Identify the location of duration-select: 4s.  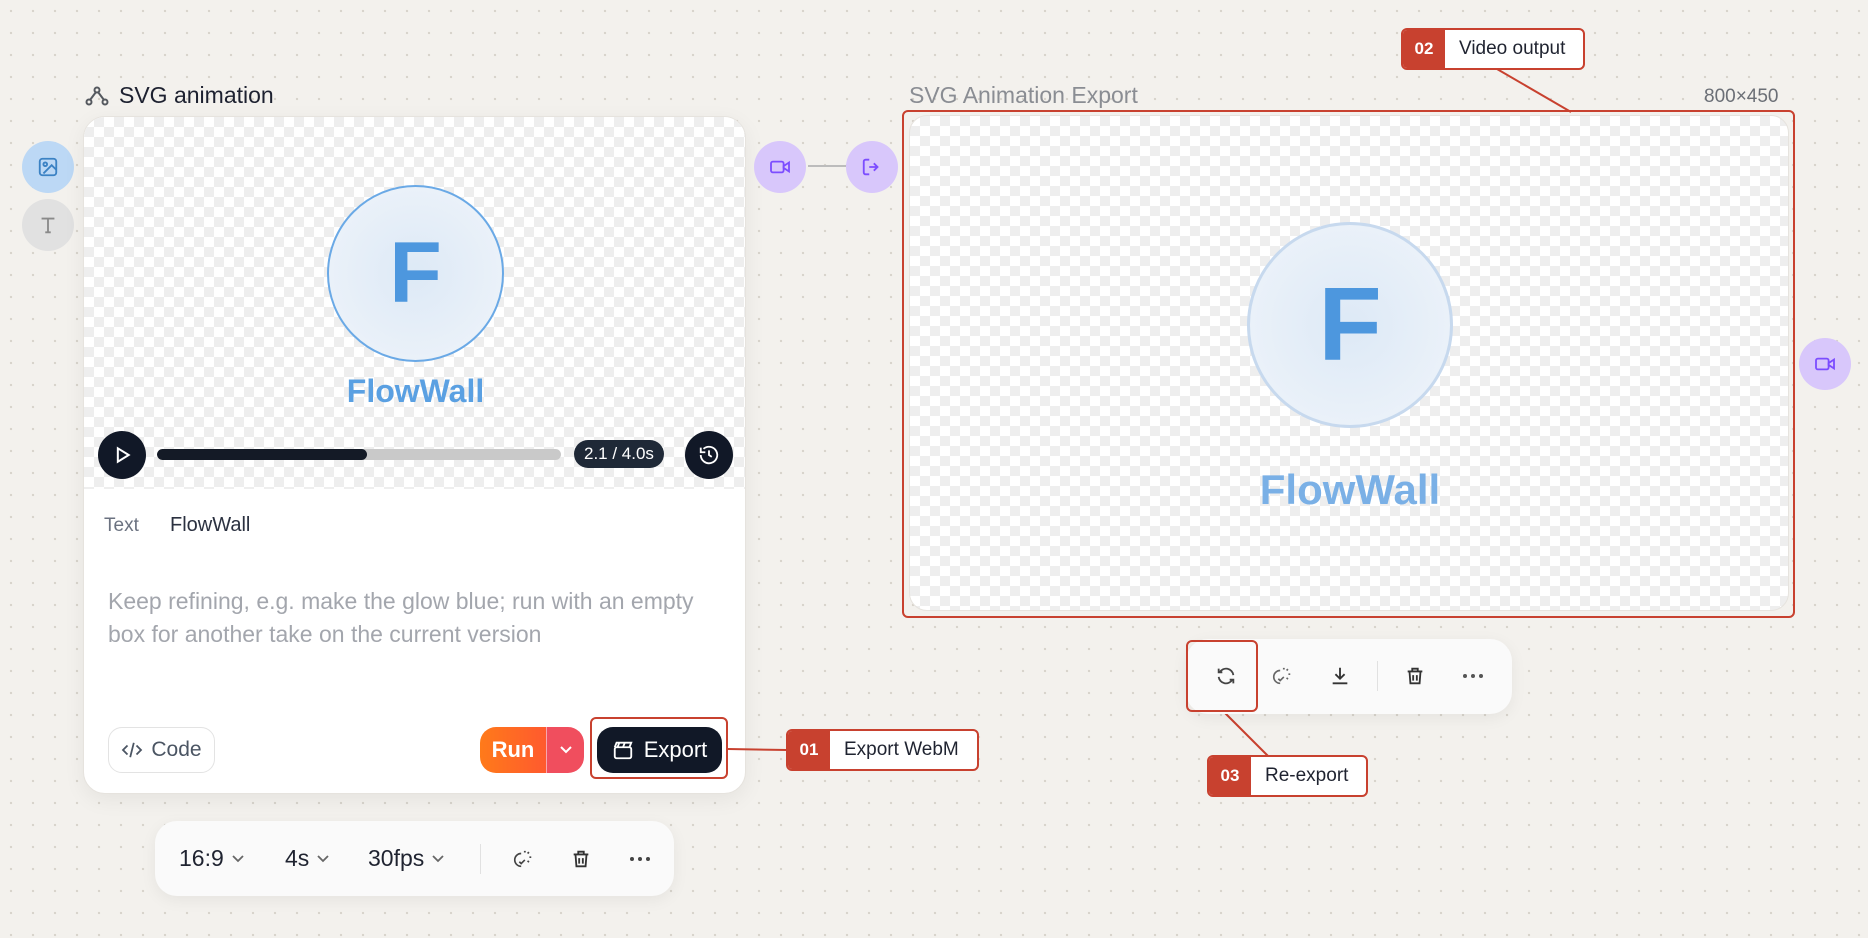
(307, 858).